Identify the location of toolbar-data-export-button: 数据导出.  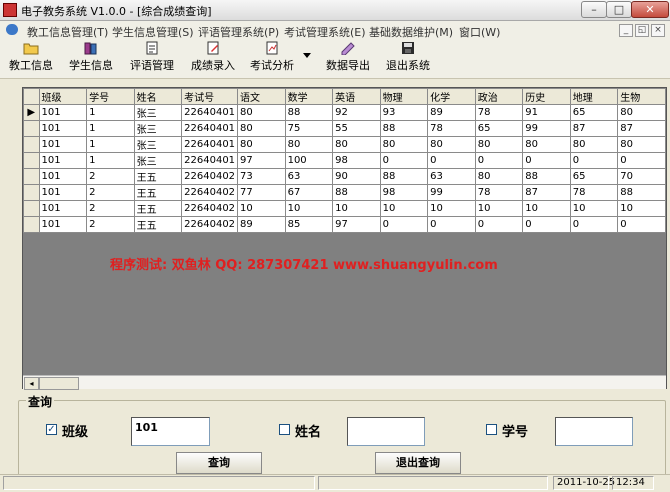
(348, 57).